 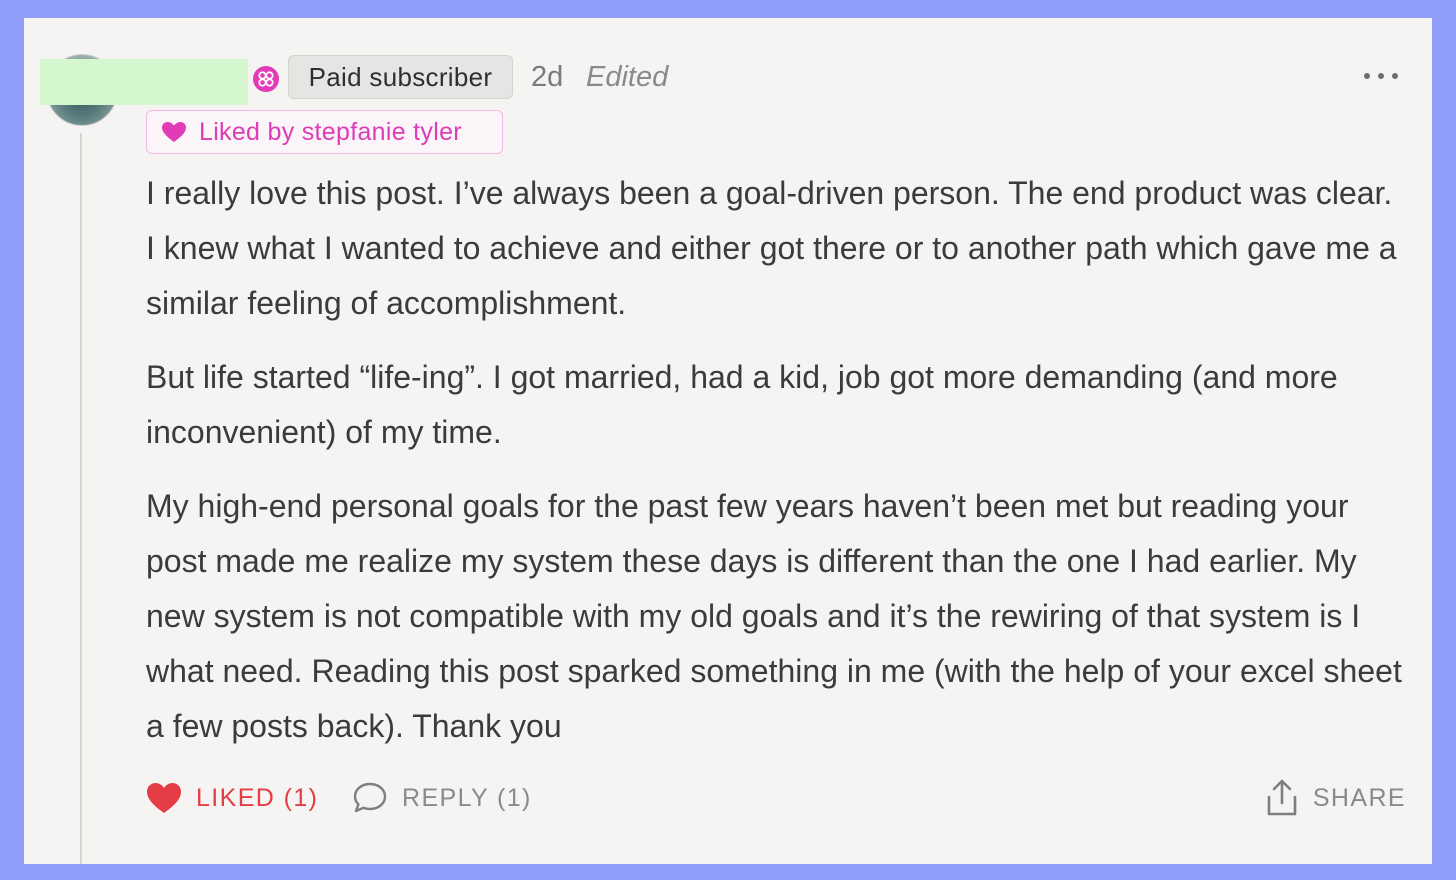 I want to click on like-button: LIKED (1), so click(x=232, y=798).